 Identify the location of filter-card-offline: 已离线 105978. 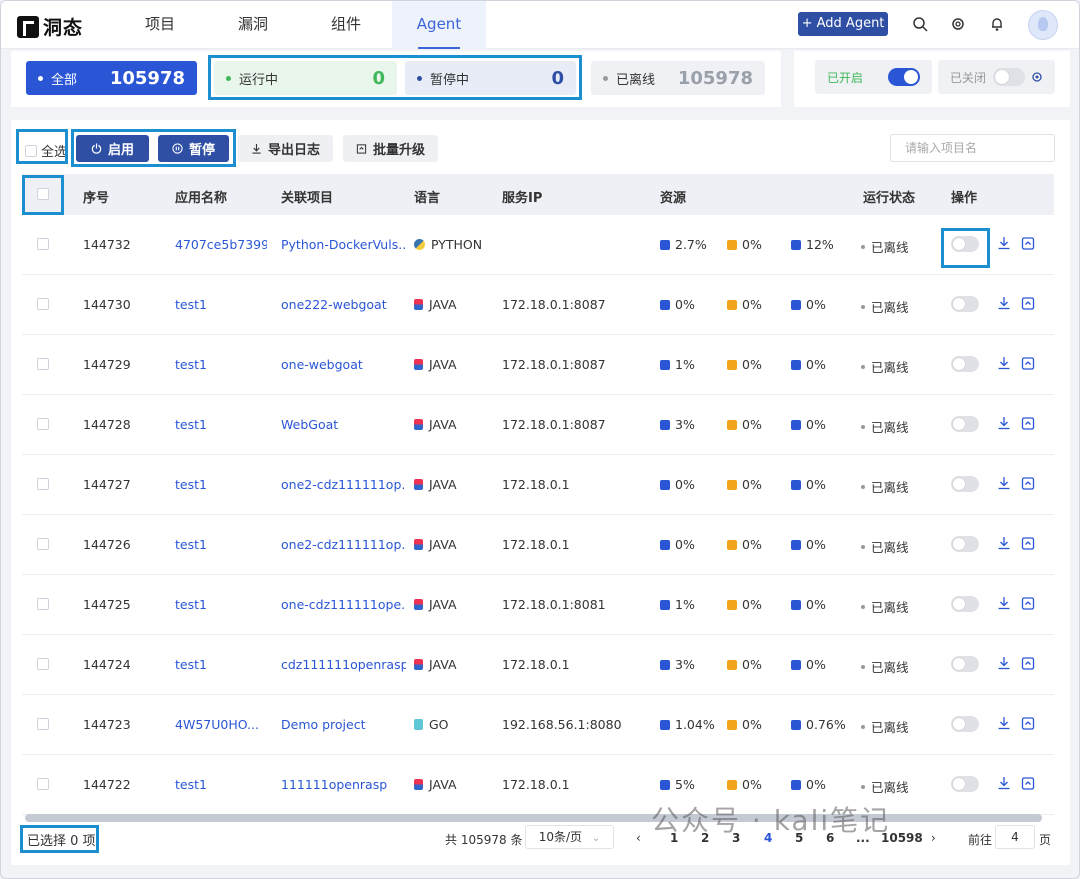
(678, 78).